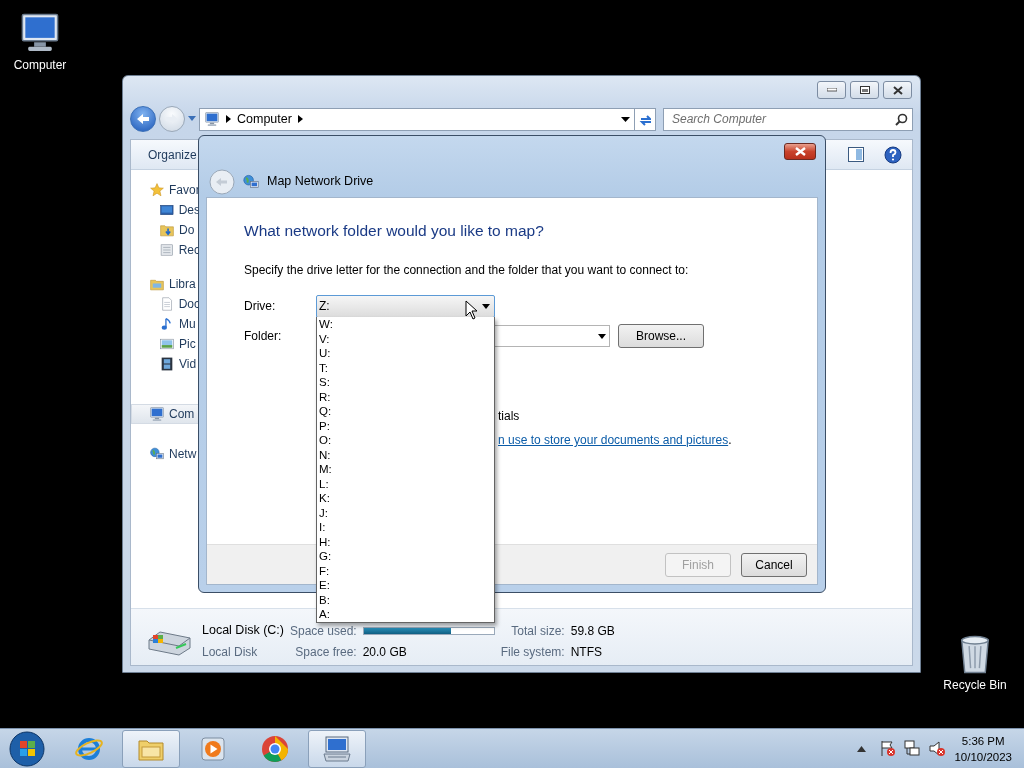 This screenshot has width=1024, height=768. Describe the element at coordinates (385, 652) in the screenshot. I see `field-value: 20.0 GB` at that location.